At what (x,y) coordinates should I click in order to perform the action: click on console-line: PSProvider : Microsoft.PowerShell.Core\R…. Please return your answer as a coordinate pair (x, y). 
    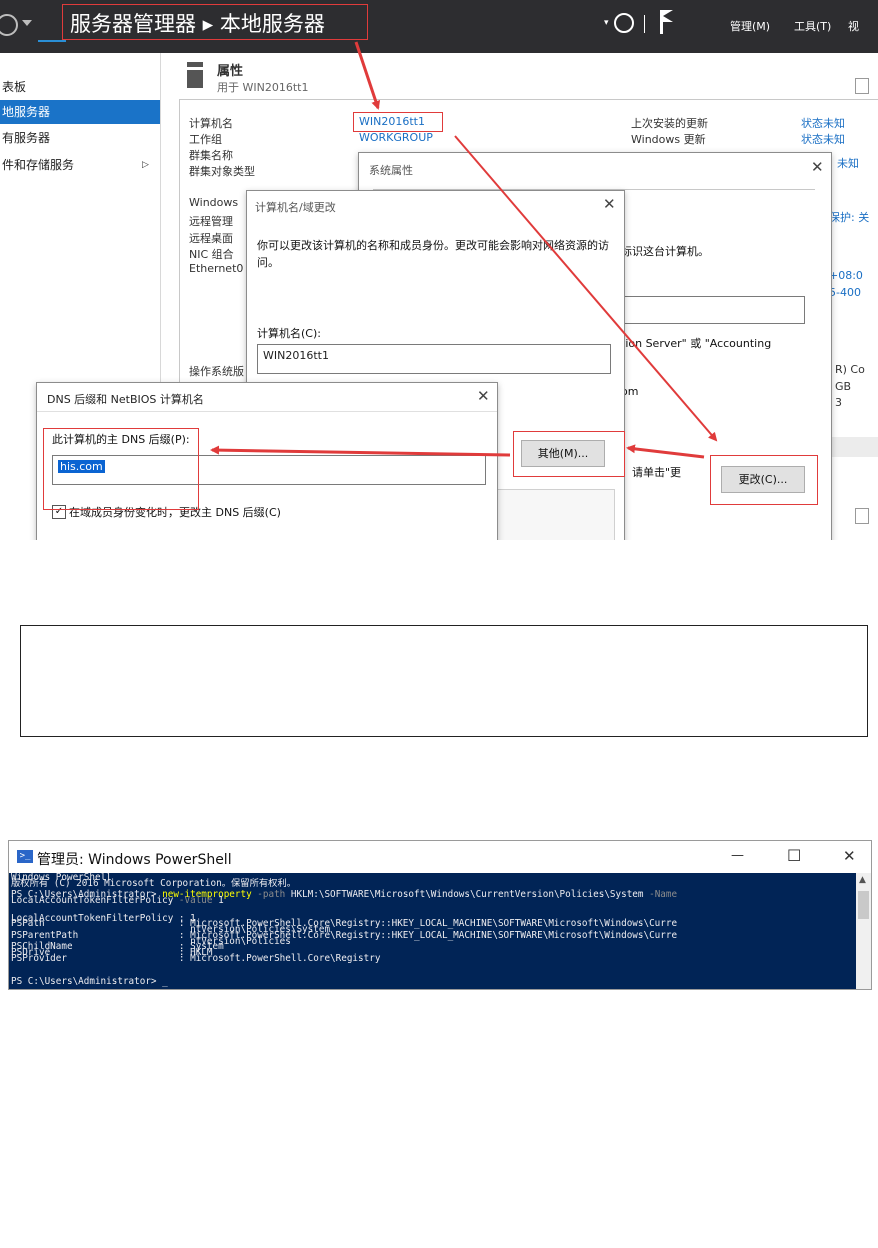
    Looking at the image, I should click on (196, 959).